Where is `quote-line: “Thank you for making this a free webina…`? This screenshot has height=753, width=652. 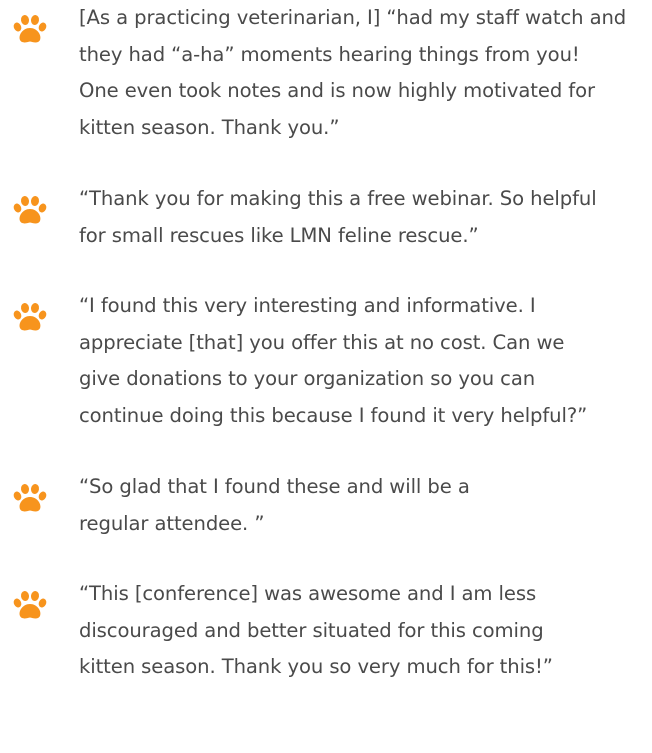
quote-line: “Thank you for making this a free webina… is located at coordinates (338, 198).